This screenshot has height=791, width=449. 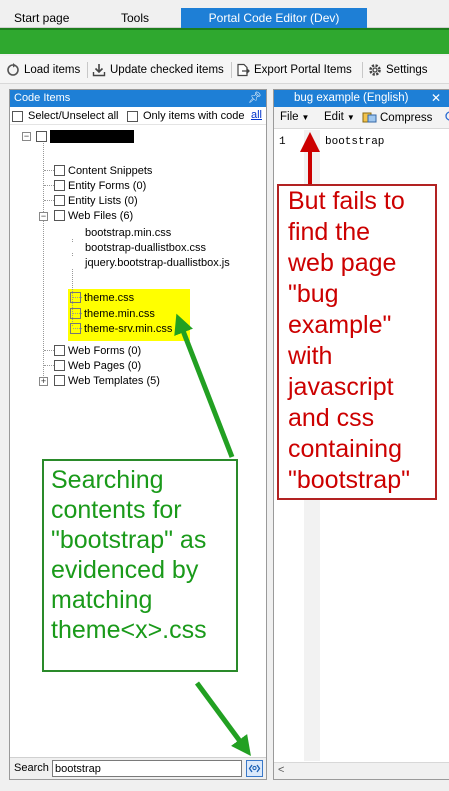 What do you see at coordinates (334, 117) in the screenshot?
I see `edit-menu-label: Edit` at bounding box center [334, 117].